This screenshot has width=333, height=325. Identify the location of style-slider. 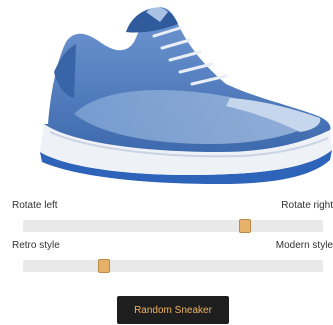
(173, 266).